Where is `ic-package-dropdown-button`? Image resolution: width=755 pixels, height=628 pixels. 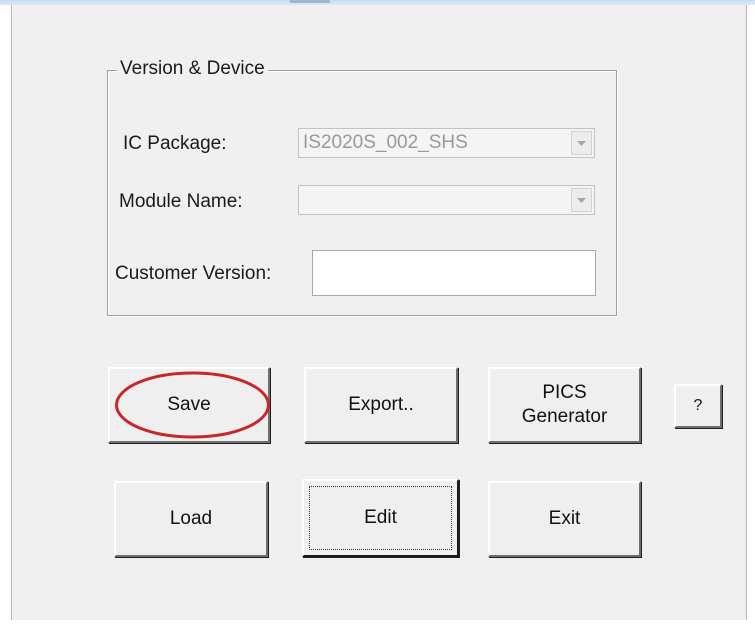 ic-package-dropdown-button is located at coordinates (581, 143).